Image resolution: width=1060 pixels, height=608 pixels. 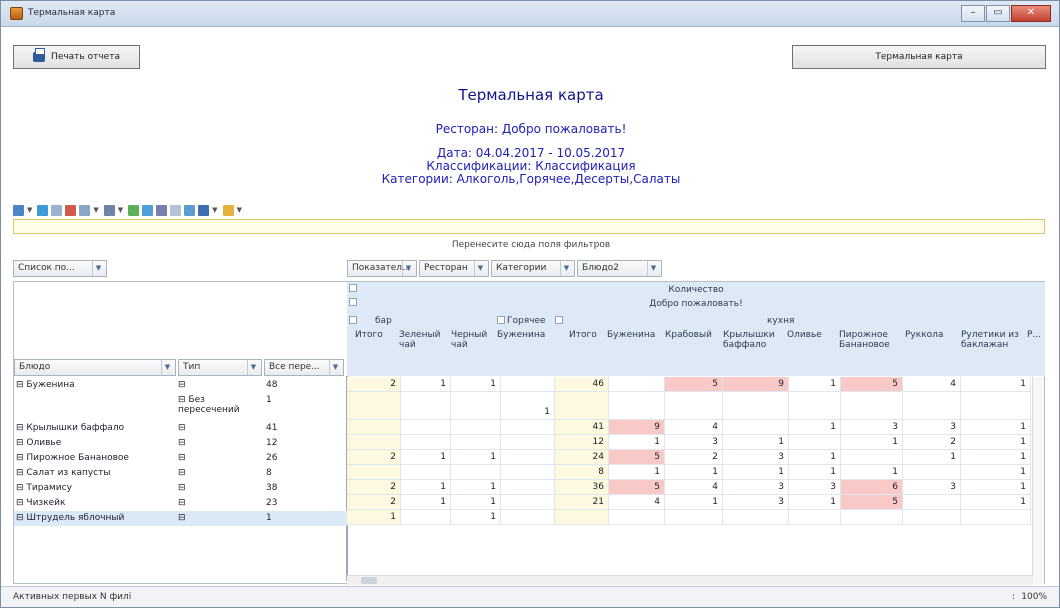 What do you see at coordinates (180, 443) in the screenshot?
I see `table-row: ⊟ Оливье ⊟ 12` at bounding box center [180, 443].